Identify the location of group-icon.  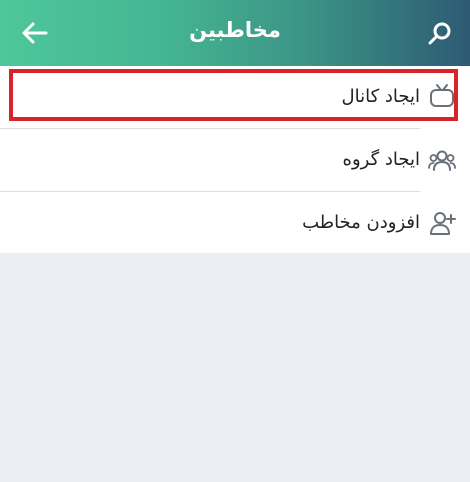
(442, 160).